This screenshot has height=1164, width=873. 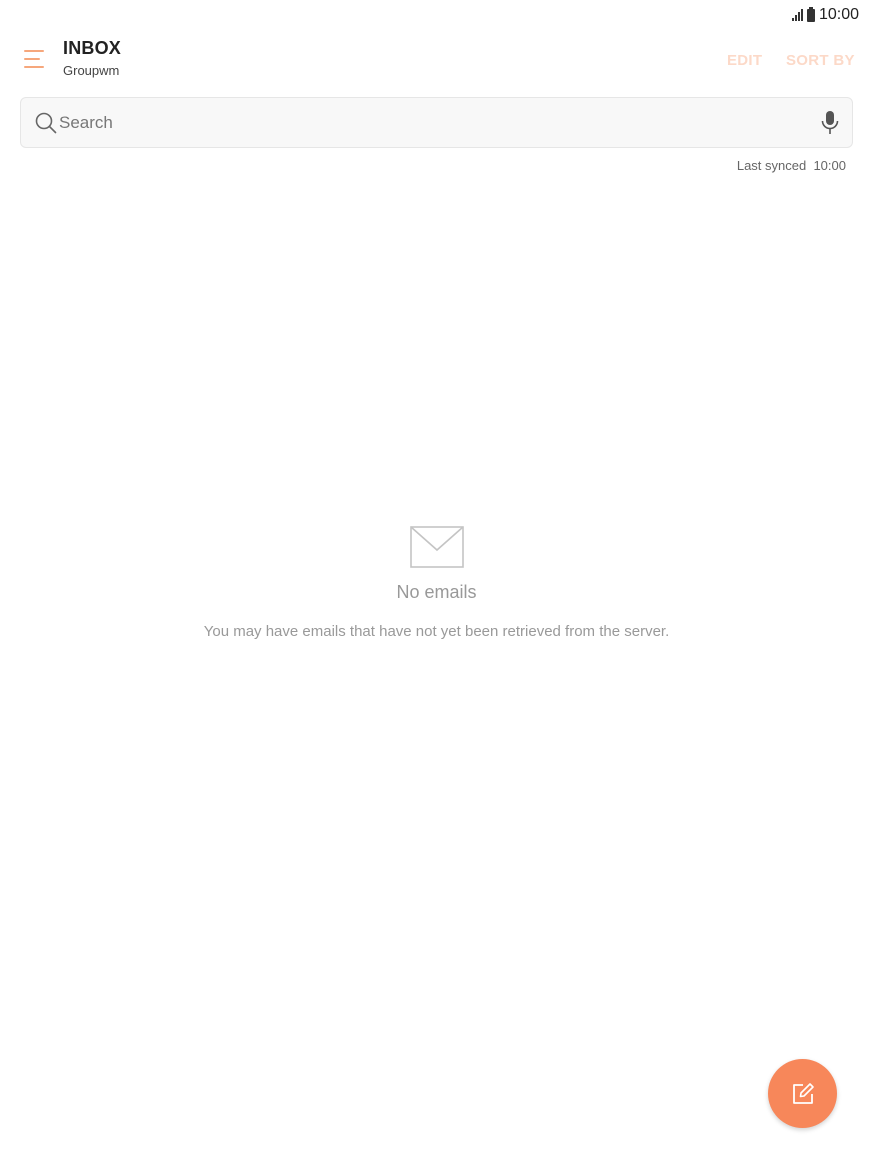 I want to click on search-bar, so click(x=436, y=122).